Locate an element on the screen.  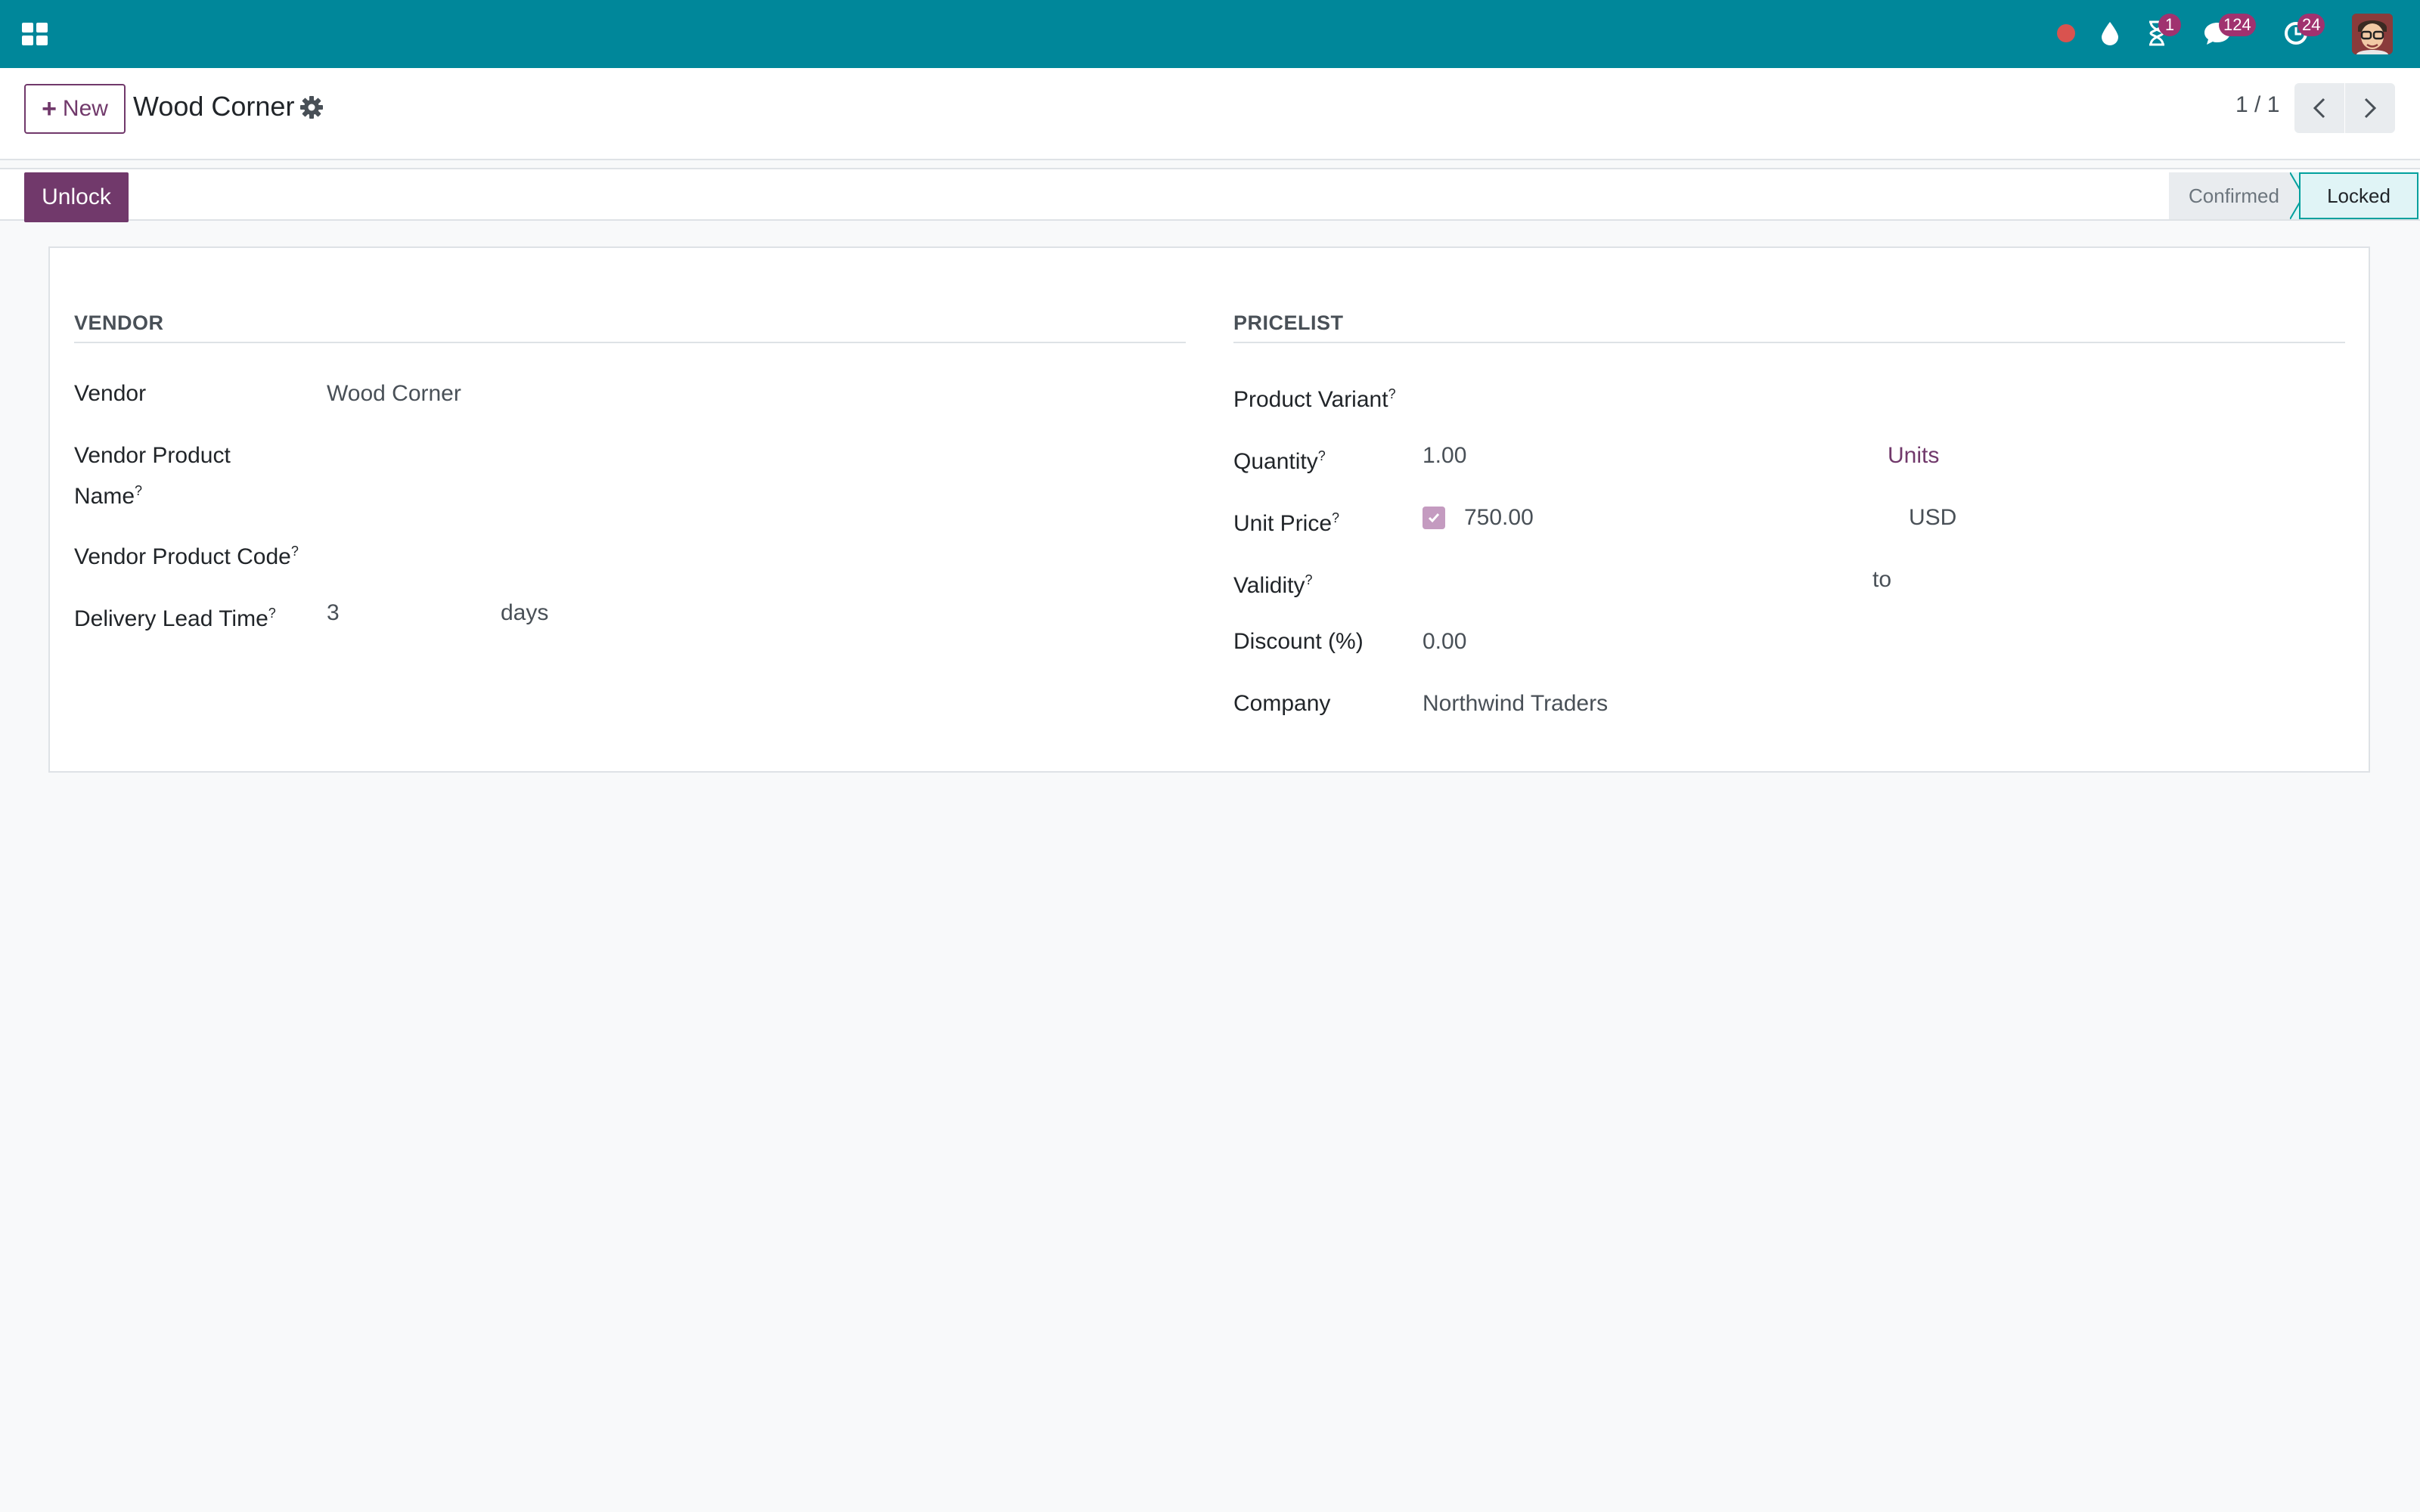
delivery-lead-time-unit: days is located at coordinates (525, 612).